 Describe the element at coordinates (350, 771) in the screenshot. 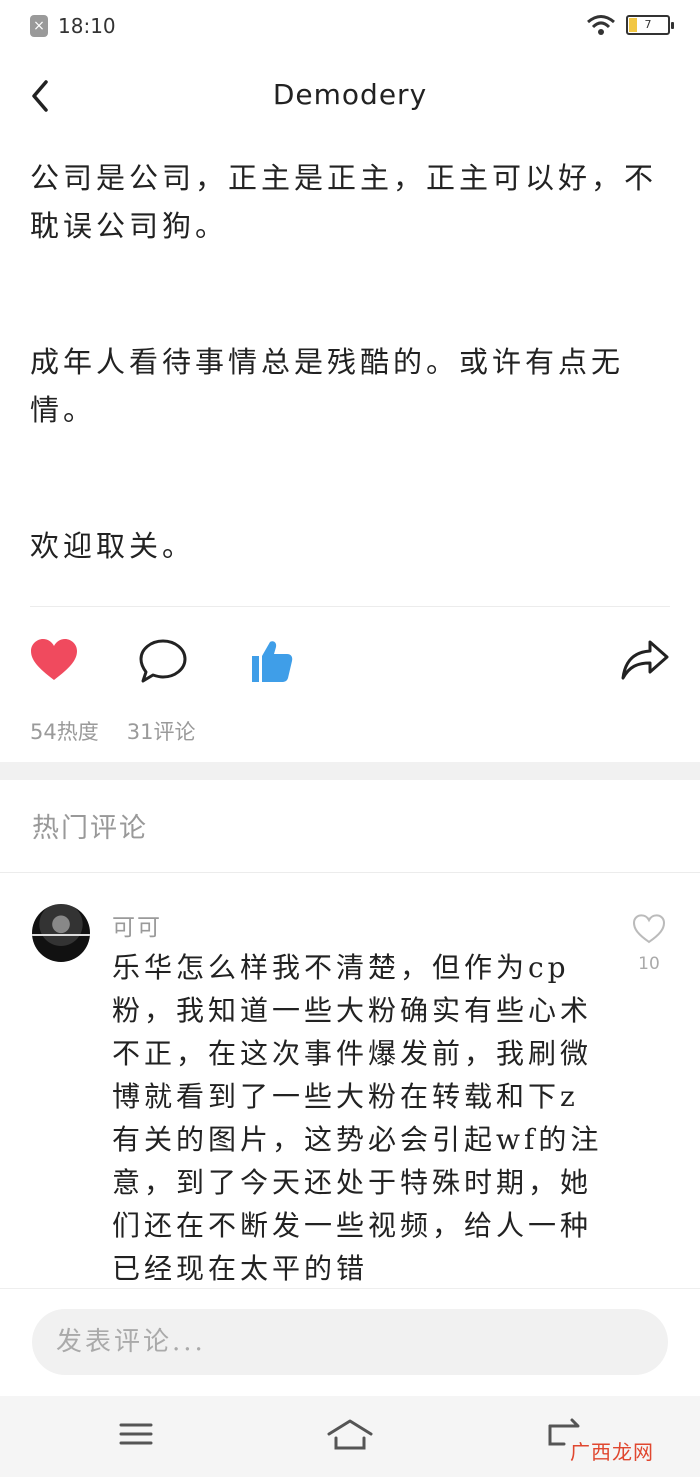

I see `section-separator` at that location.